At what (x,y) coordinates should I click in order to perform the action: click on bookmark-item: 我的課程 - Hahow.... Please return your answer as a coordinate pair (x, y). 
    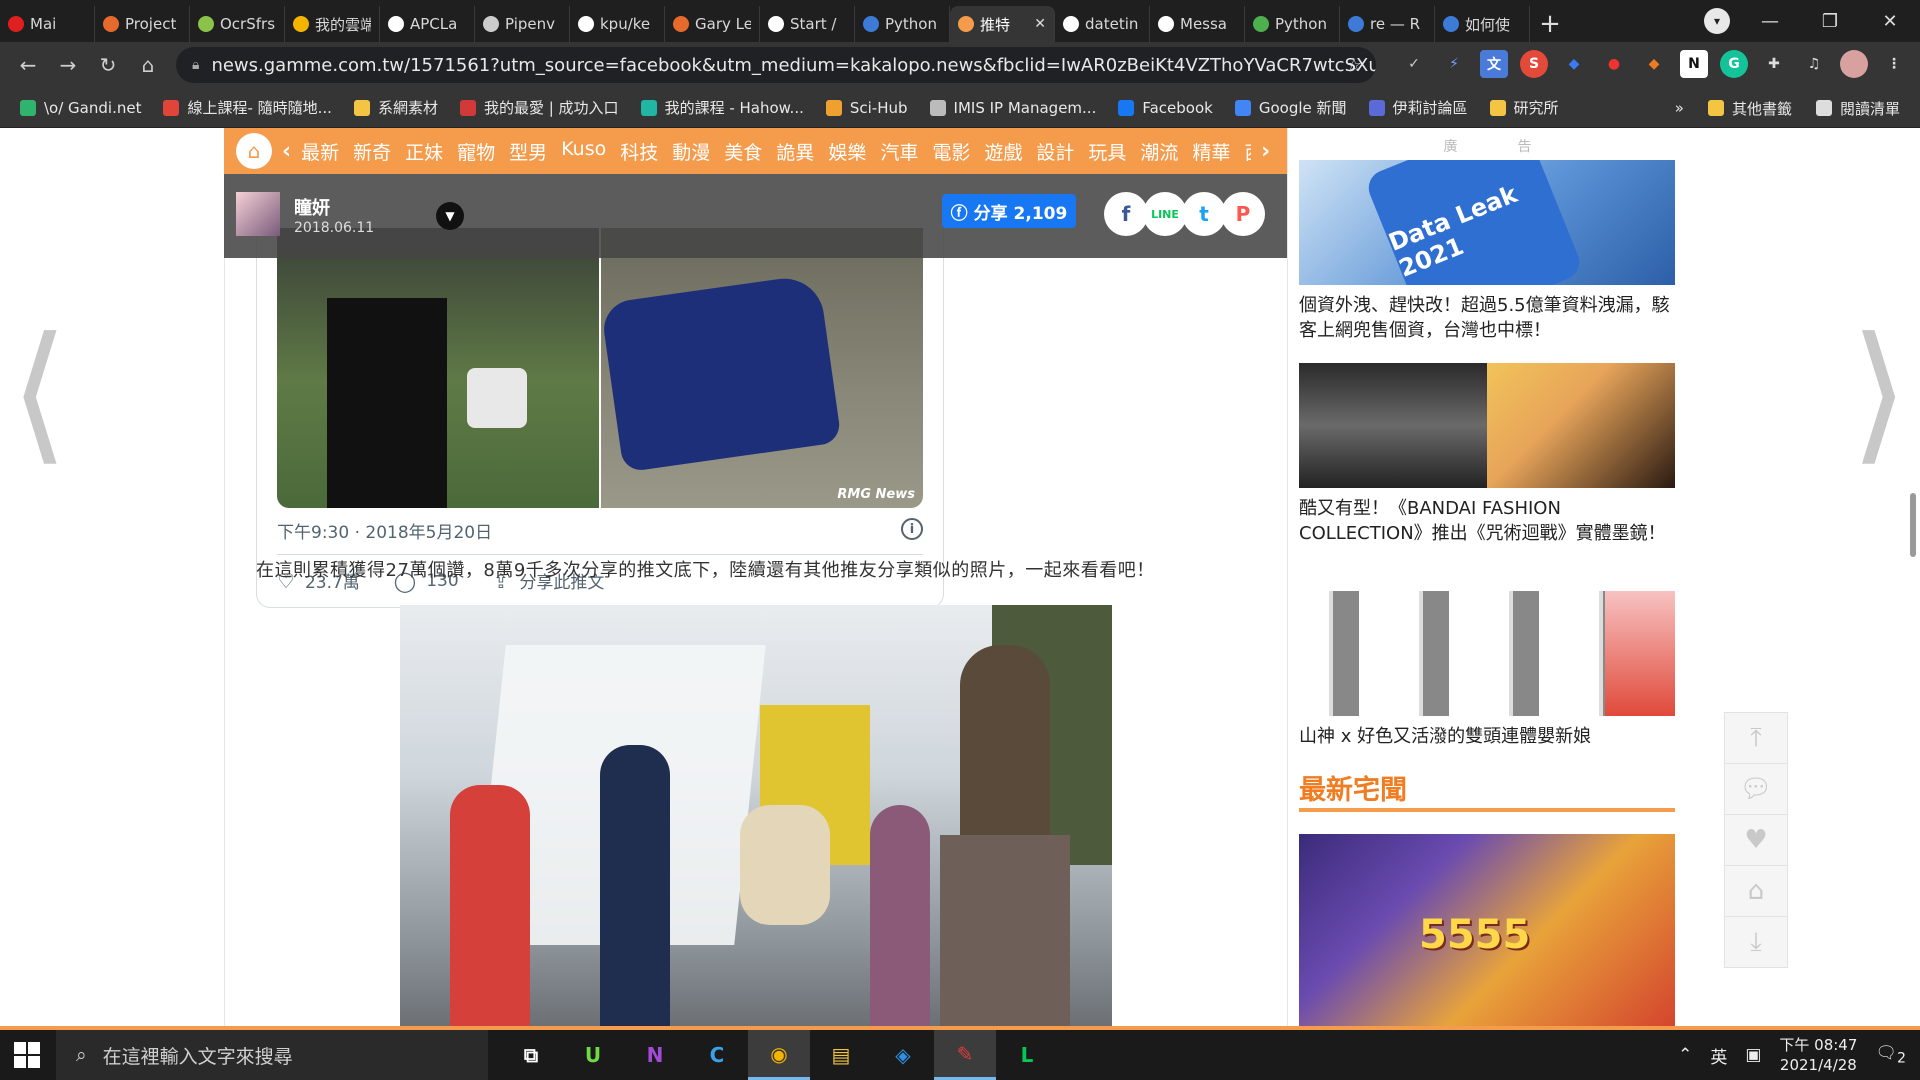
    Looking at the image, I should click on (722, 107).